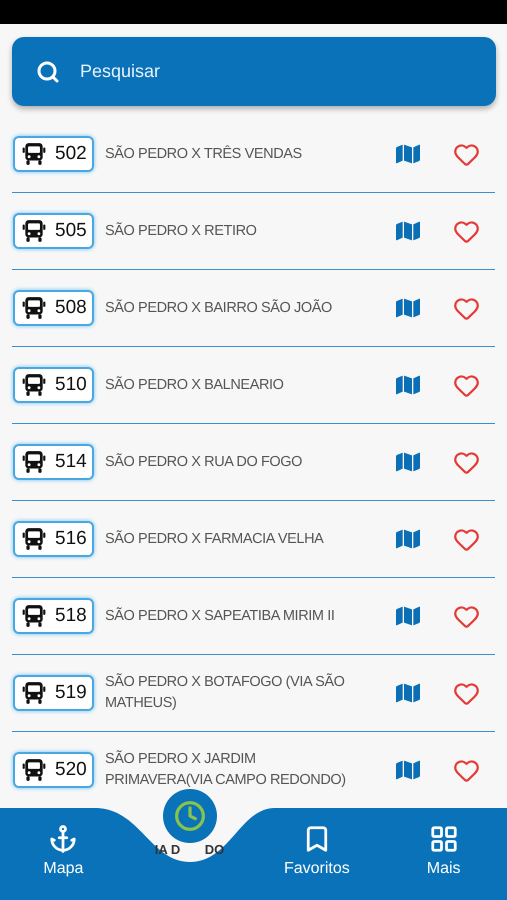  What do you see at coordinates (71, 462) in the screenshot?
I see `route-number: 514` at bounding box center [71, 462].